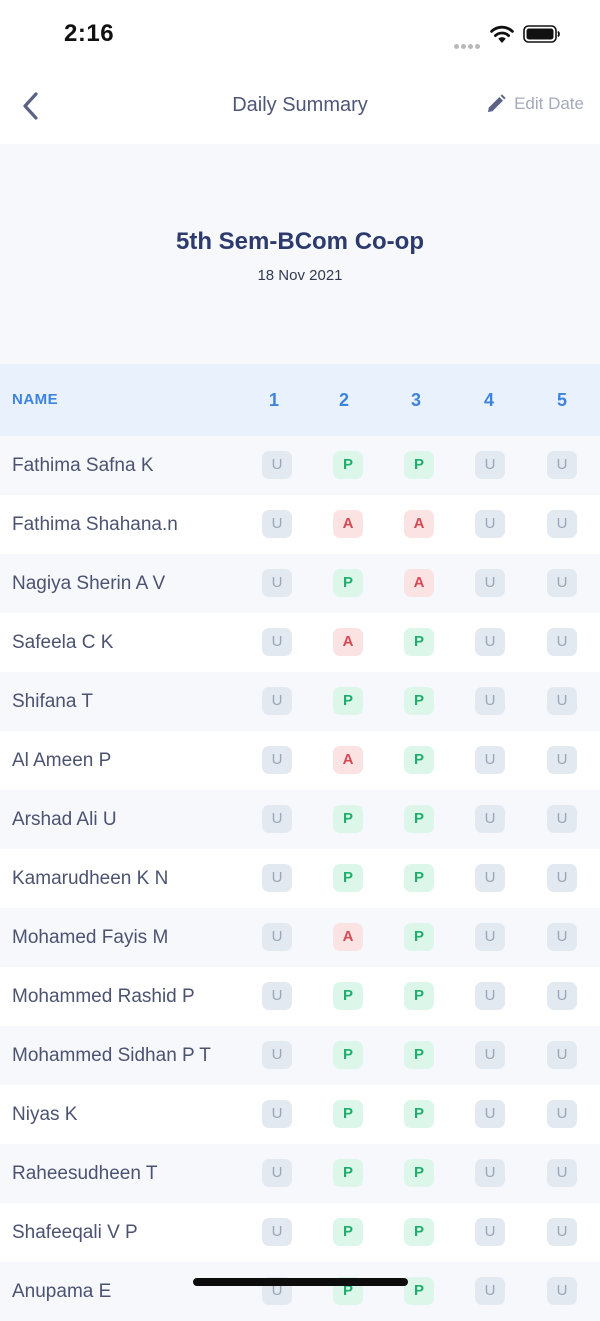 The image size is (600, 1321). What do you see at coordinates (85, 1173) in the screenshot?
I see `student-name: Raheesudheen T` at bounding box center [85, 1173].